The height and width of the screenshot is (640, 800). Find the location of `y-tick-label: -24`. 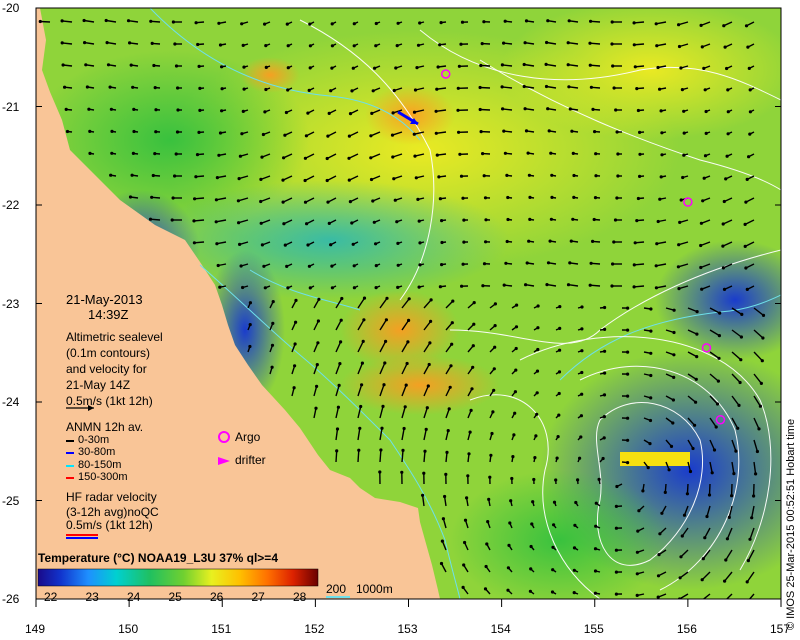

y-tick-label: -24 is located at coordinates (11, 402).